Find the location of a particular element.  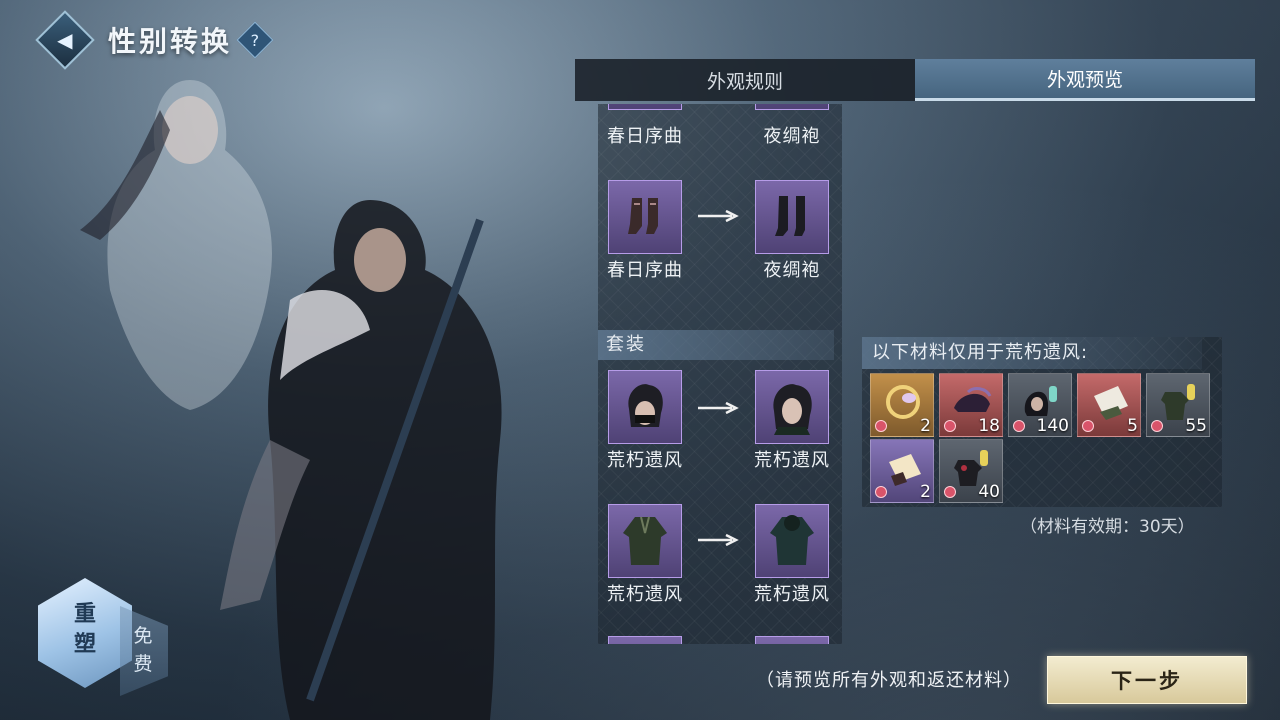

section-title-set: 套装 is located at coordinates (716, 345).